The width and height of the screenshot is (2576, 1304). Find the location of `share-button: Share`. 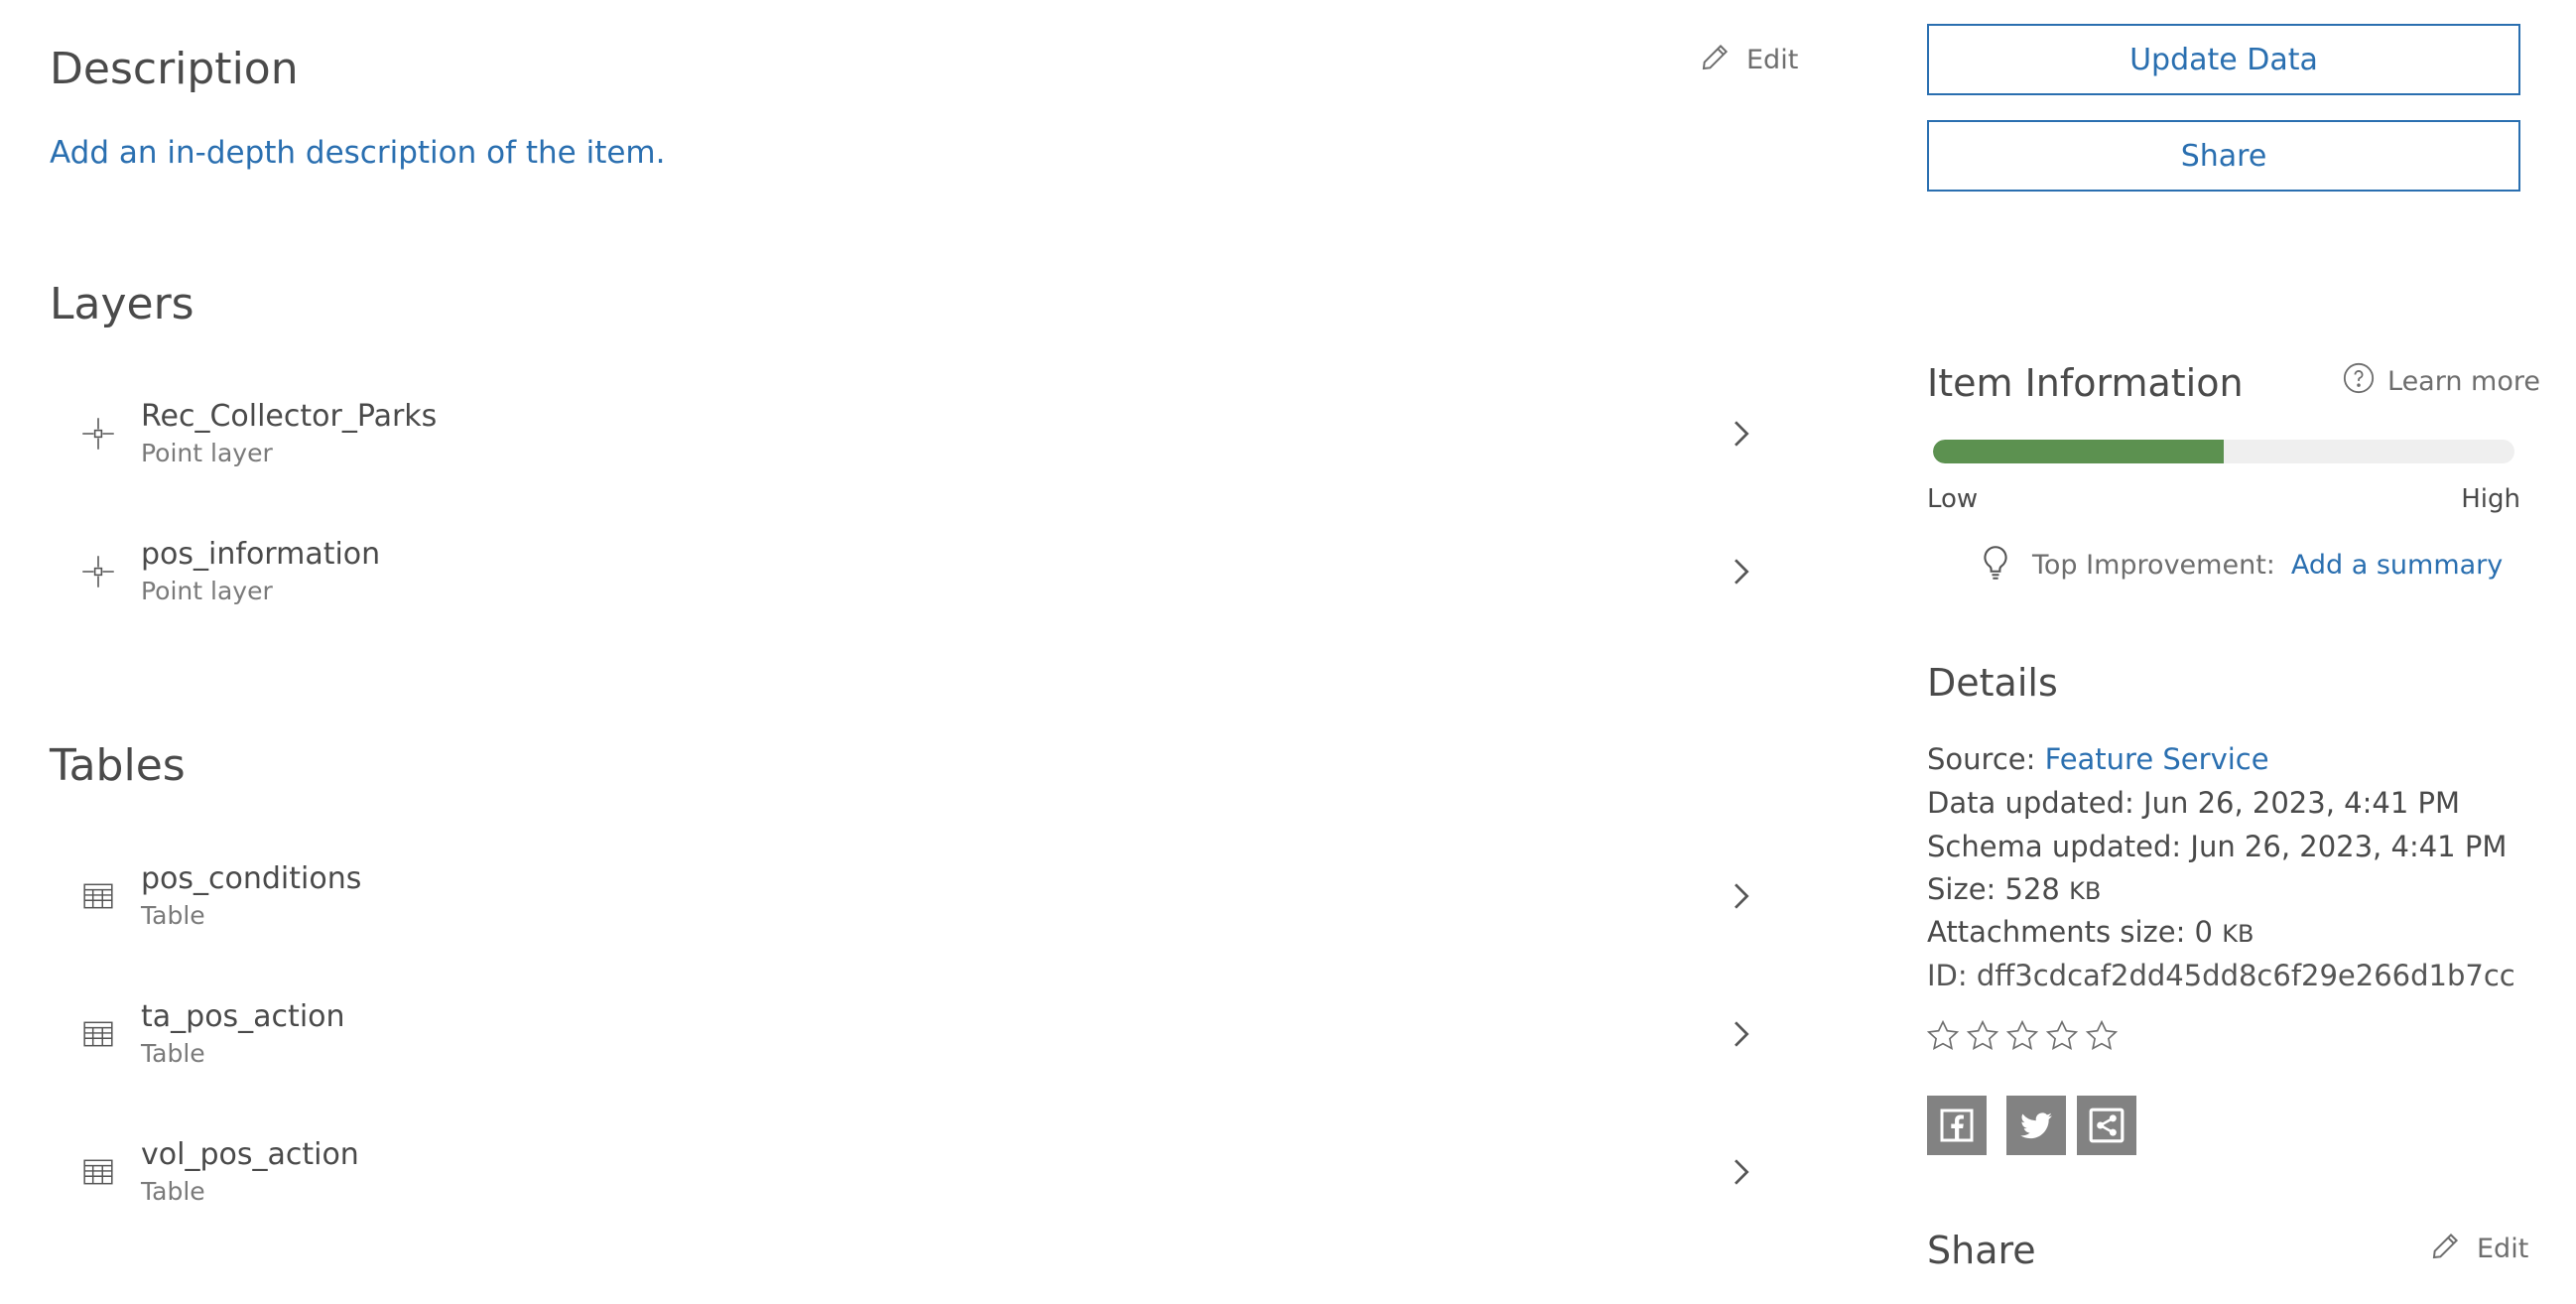

share-button: Share is located at coordinates (2224, 156).